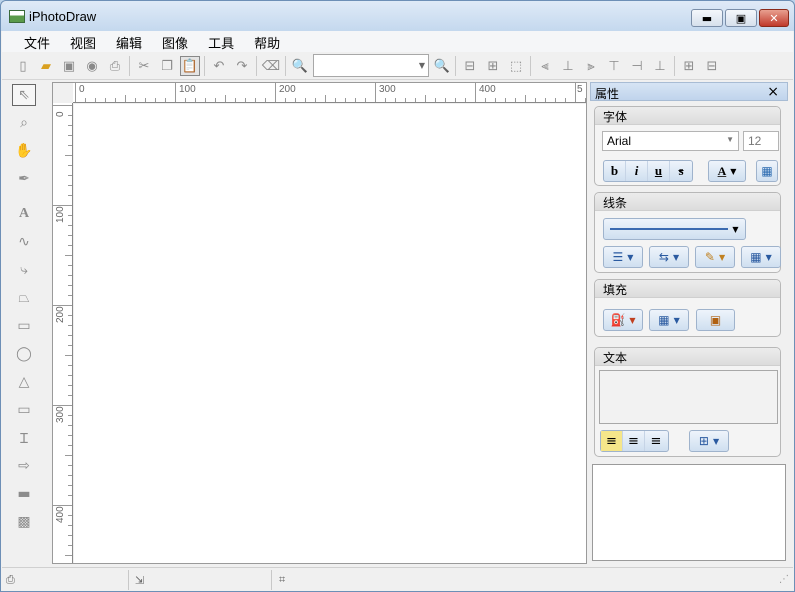 Image resolution: width=795 pixels, height=592 pixels. What do you see at coordinates (24, 438) in the screenshot?
I see `highlight-tool-icon: Ɪ` at bounding box center [24, 438].